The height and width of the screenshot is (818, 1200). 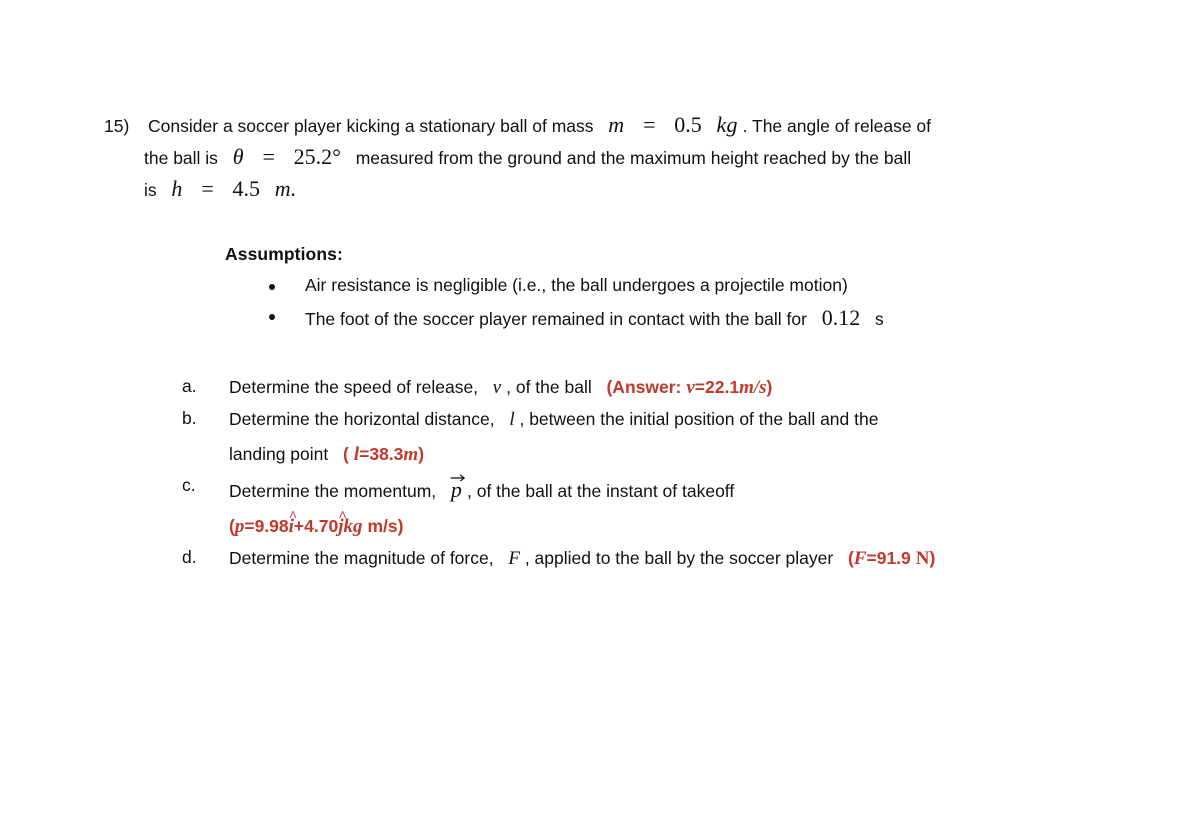 What do you see at coordinates (364, 454) in the screenshot?
I see `answer-b-equals: =` at bounding box center [364, 454].